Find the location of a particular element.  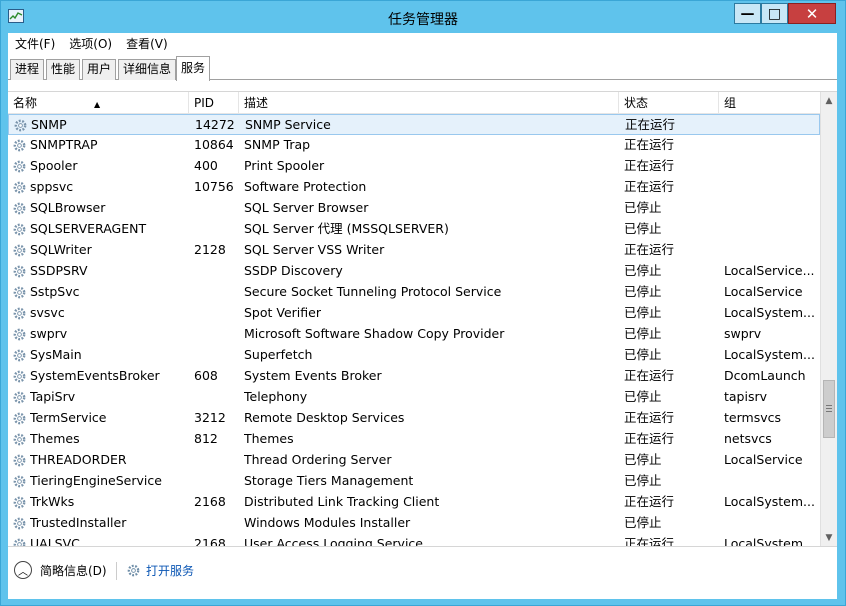

column-header-status: 状态 is located at coordinates (669, 103).